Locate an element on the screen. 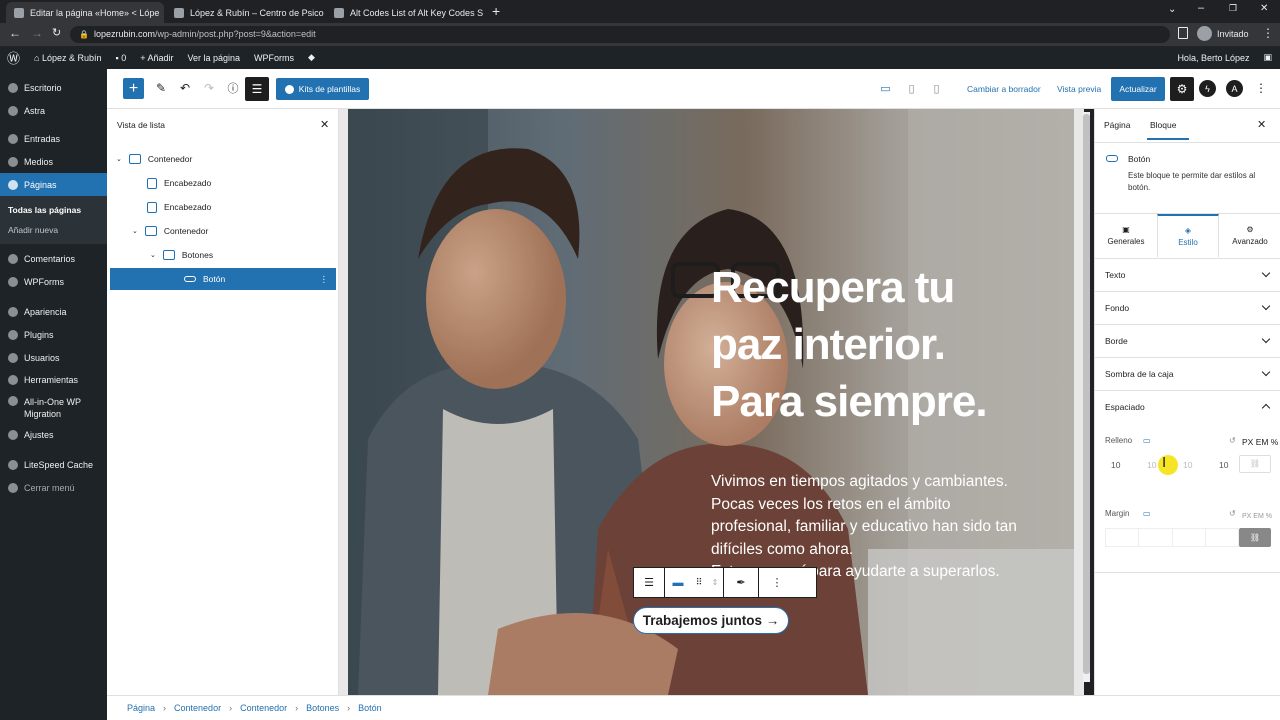 This screenshot has width=1280, height=720. template-kits-button: Kits de plantillas is located at coordinates (322, 89).